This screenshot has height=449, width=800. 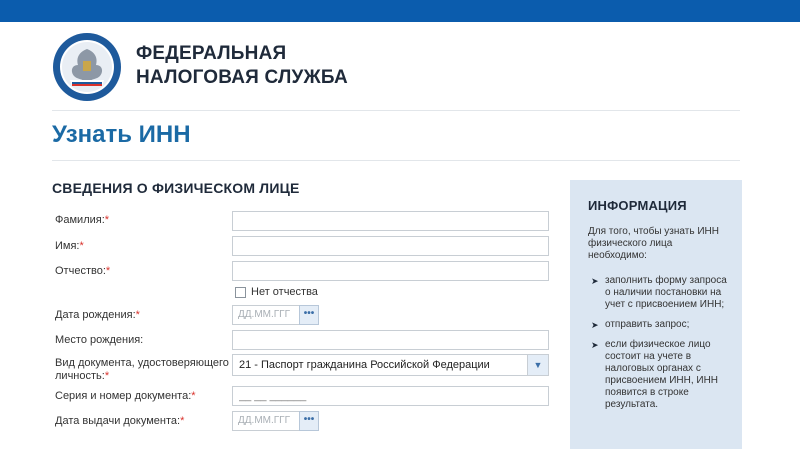 I want to click on org-name-line1: ФЕДЕРАЛЬНАЯ, so click(x=211, y=53).